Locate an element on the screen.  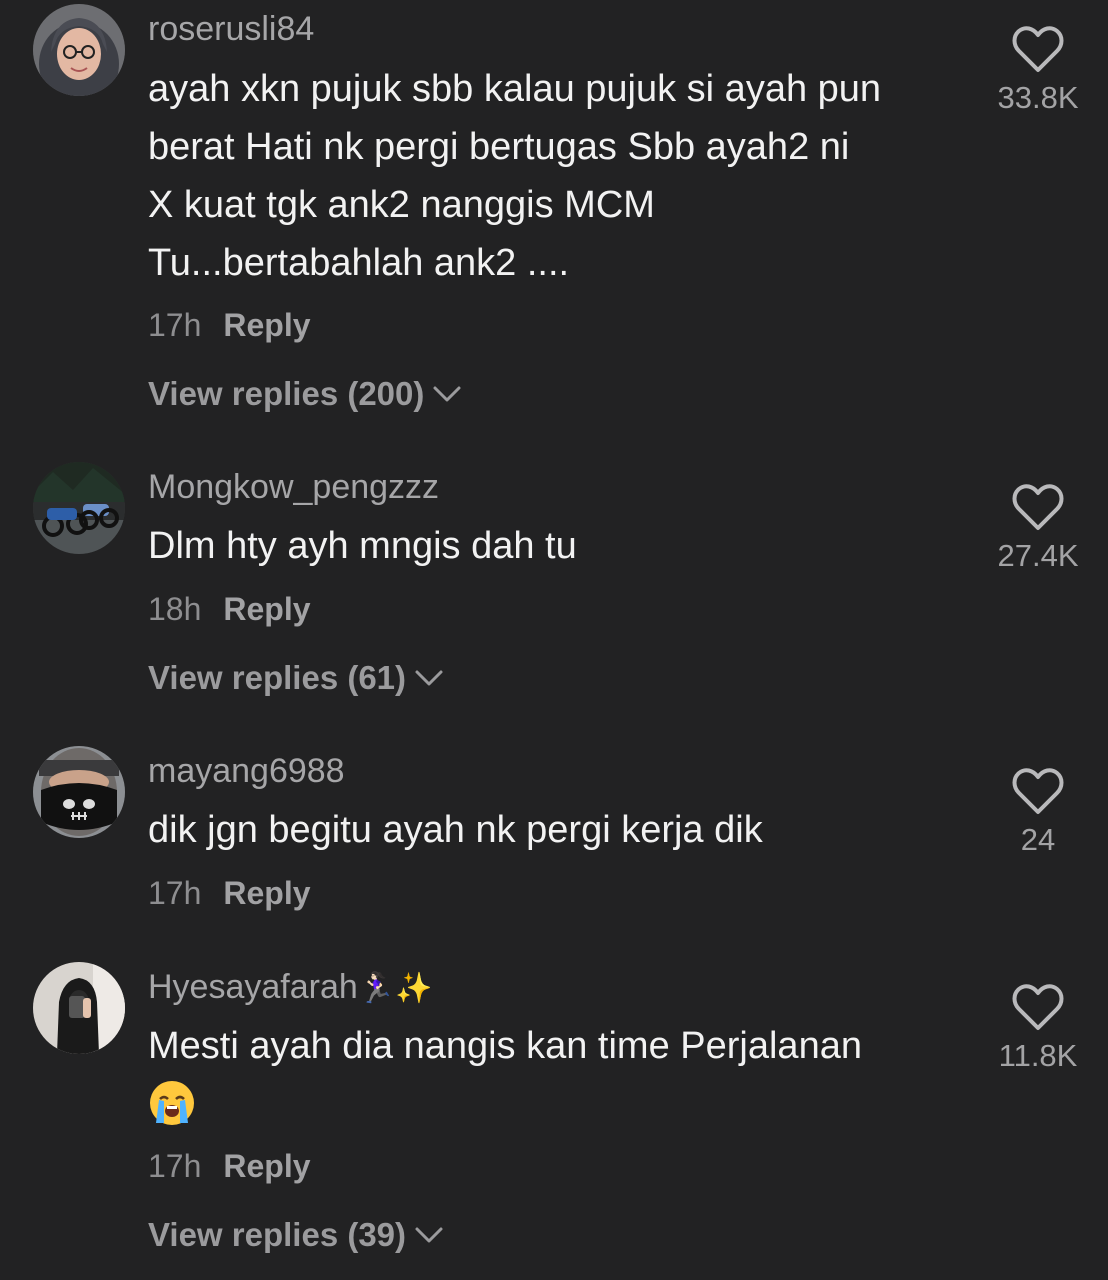
mirror-selfie-avatar is located at coordinates (79, 1008).